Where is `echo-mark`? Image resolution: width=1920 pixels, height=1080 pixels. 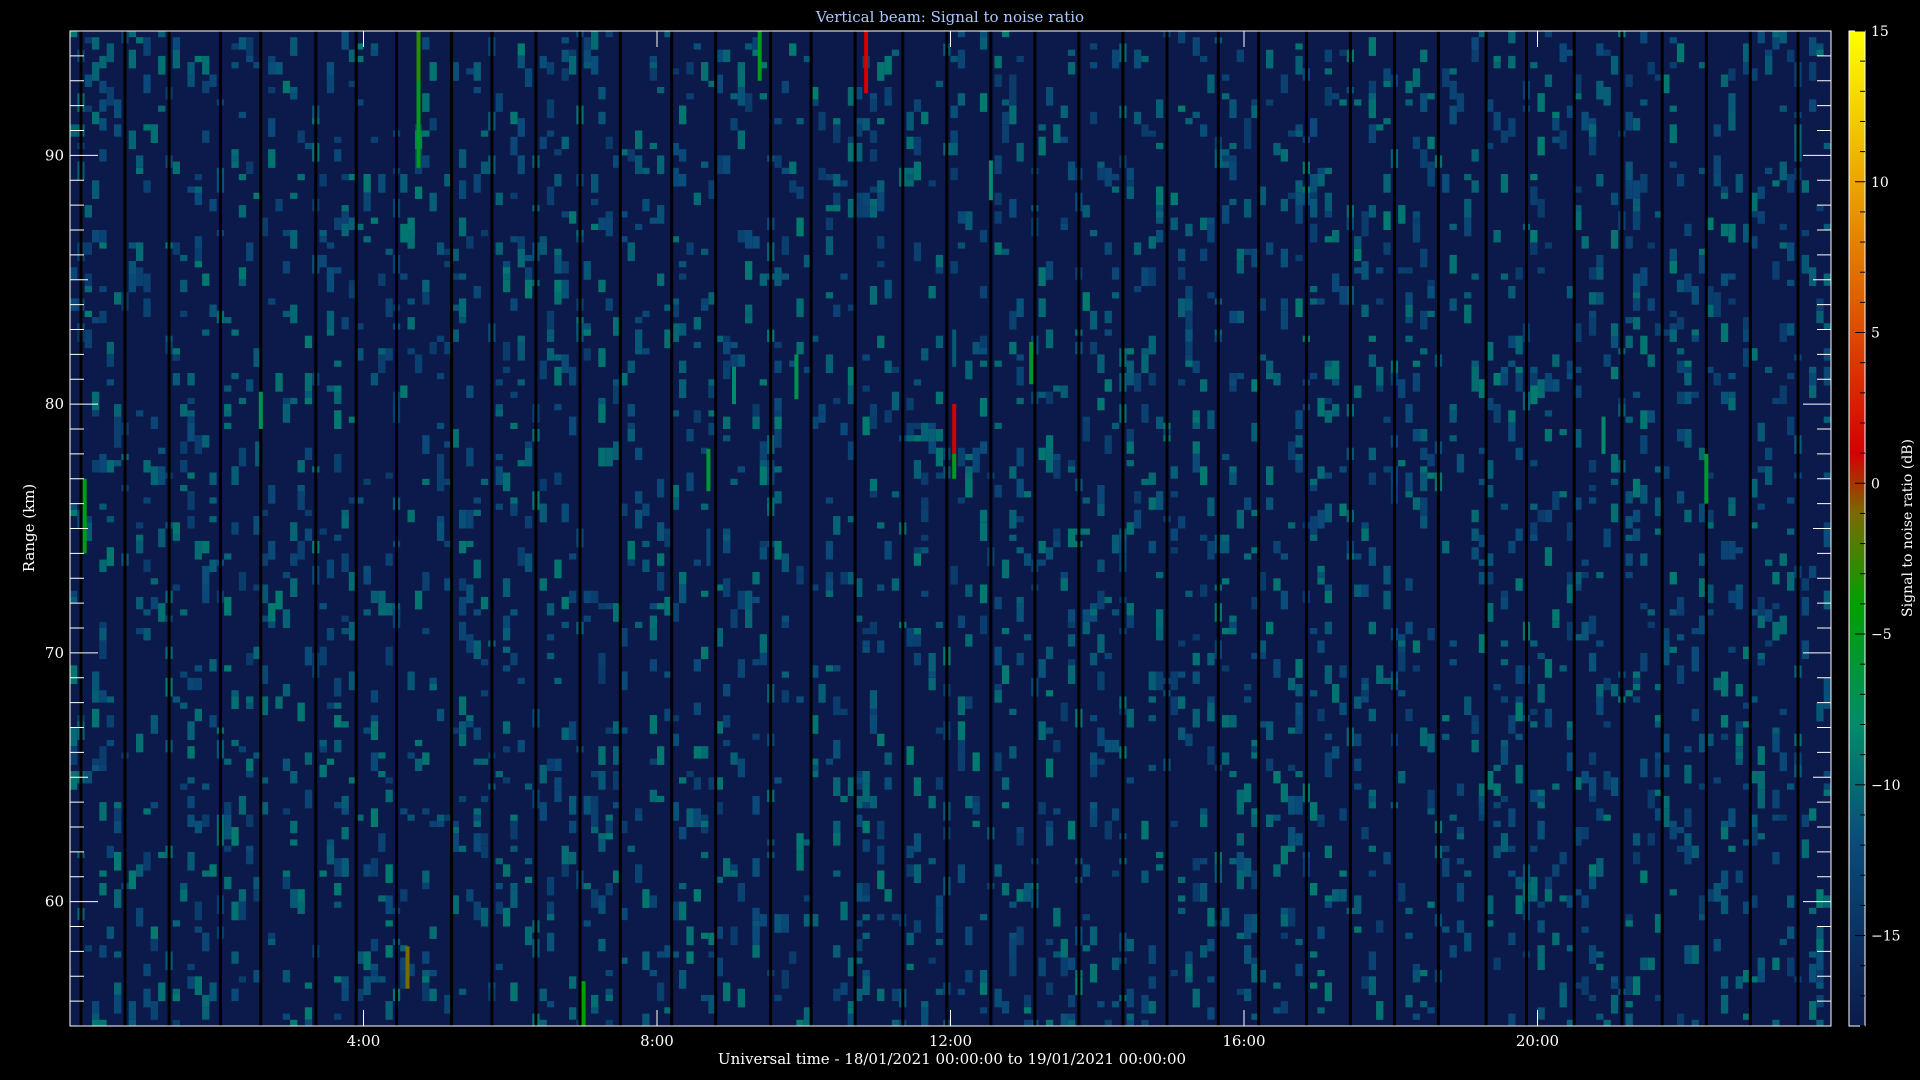
echo-mark is located at coordinates (260, 410).